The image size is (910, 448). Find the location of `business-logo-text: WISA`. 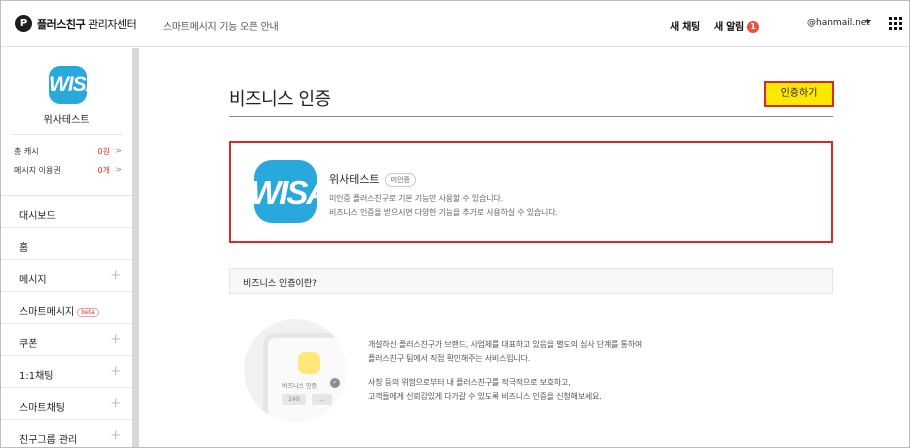

business-logo-text: WISA is located at coordinates (285, 192).